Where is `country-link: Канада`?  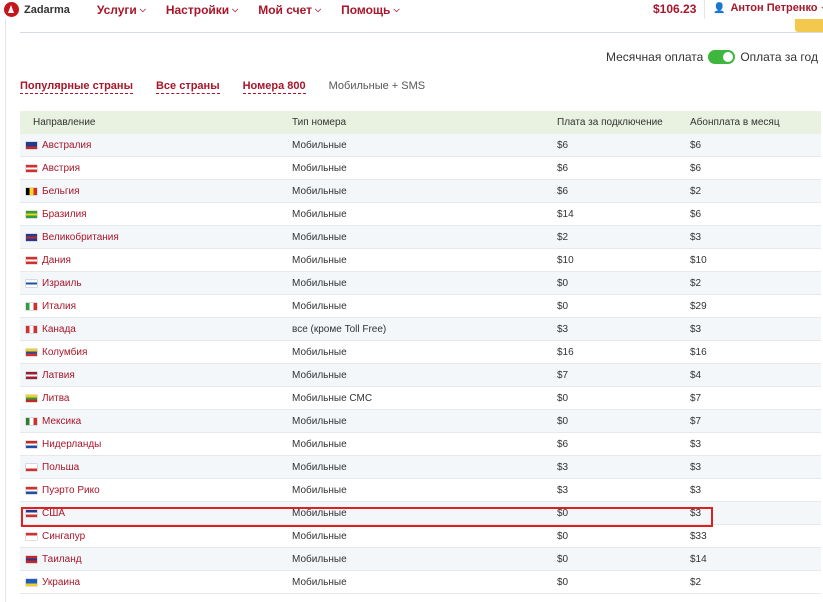 country-link: Канада is located at coordinates (59, 329).